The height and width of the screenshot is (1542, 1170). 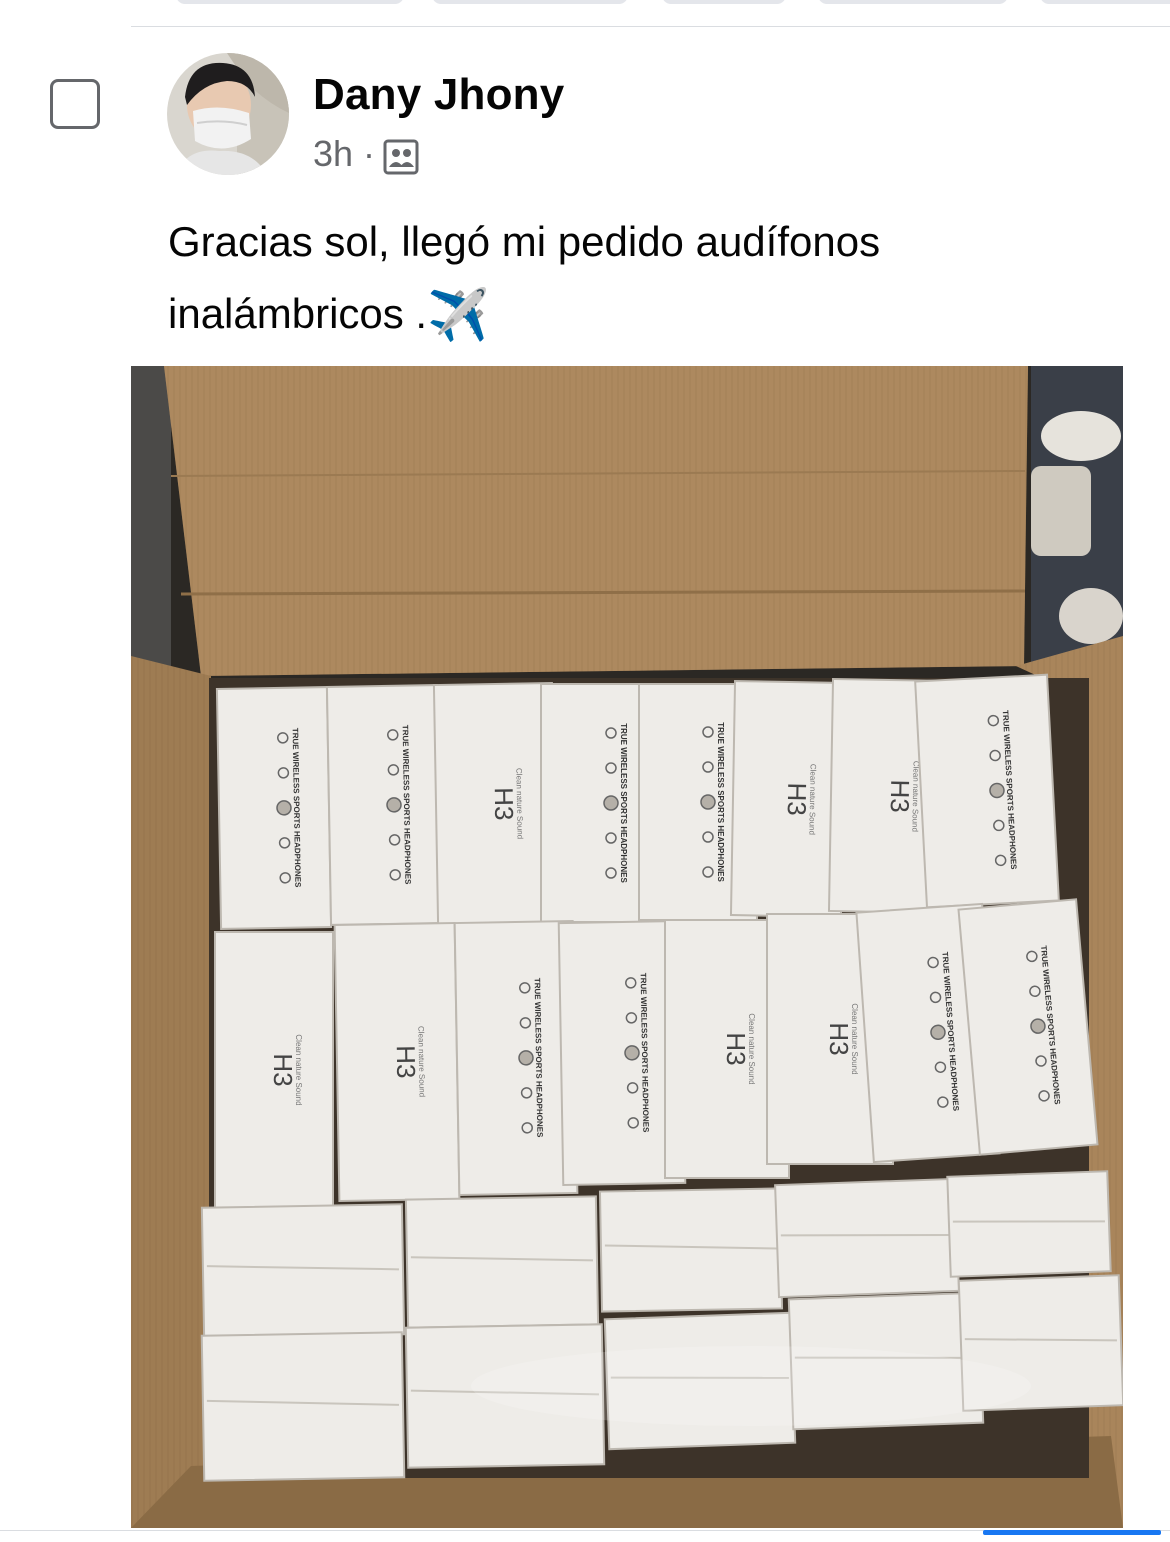 I want to click on top-chip-row, so click(x=585, y=4).